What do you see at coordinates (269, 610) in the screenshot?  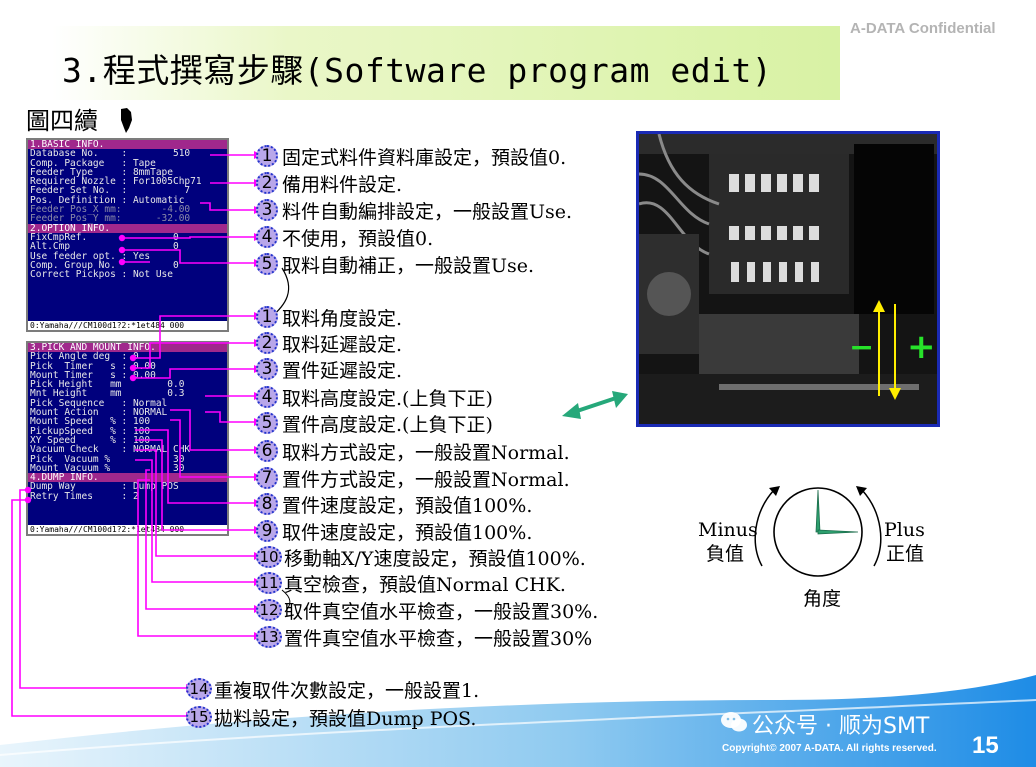 I see `number-badge: 12` at bounding box center [269, 610].